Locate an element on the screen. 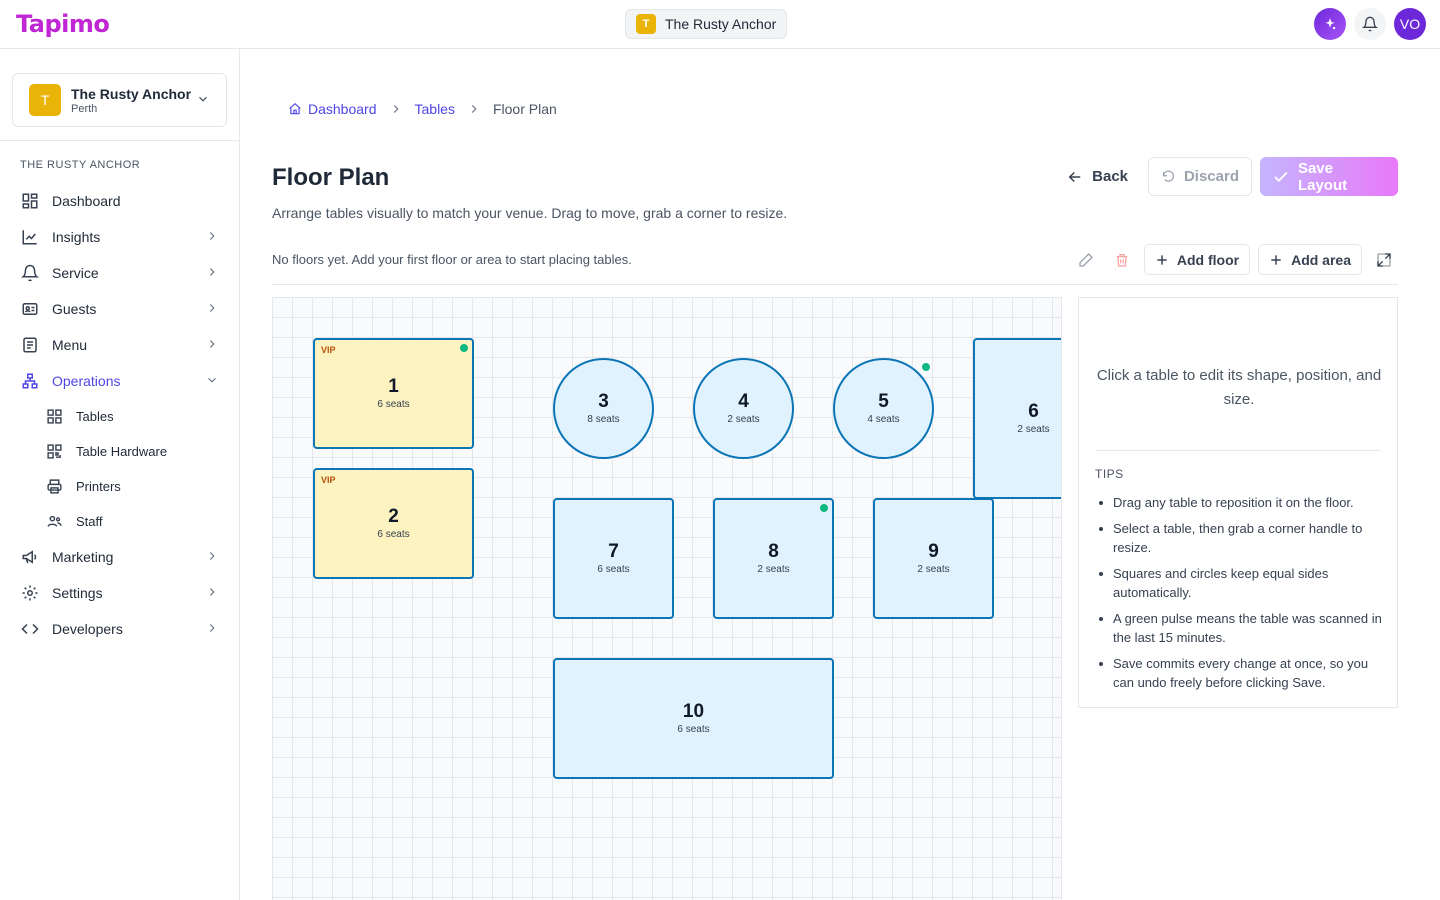 This screenshot has height=900, width=1440. expand-icon is located at coordinates (1384, 259).